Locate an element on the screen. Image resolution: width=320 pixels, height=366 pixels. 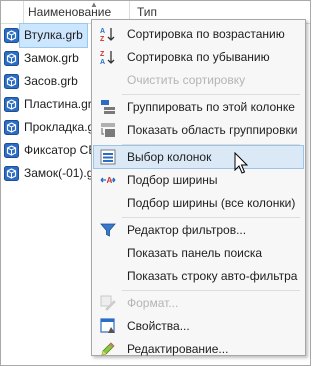
menu-item-label: Выбор колонок is located at coordinates (169, 157).